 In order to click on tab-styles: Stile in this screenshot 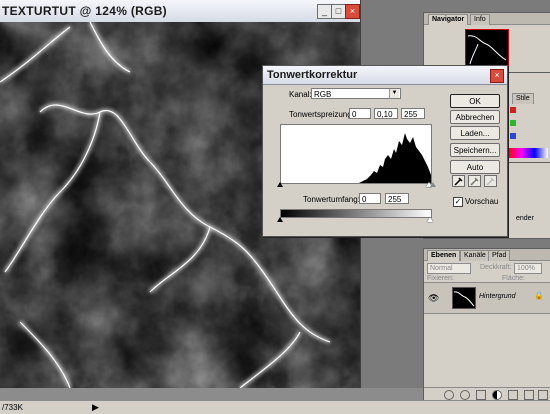, I will do `click(523, 98)`.